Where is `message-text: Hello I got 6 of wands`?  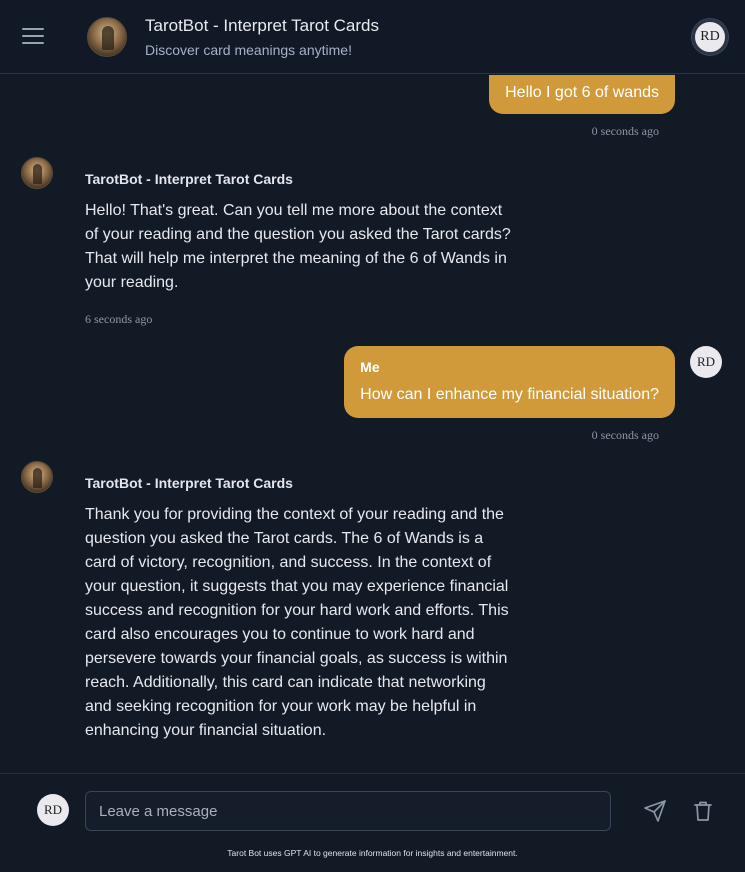
message-text: Hello I got 6 of wands is located at coordinates (582, 92).